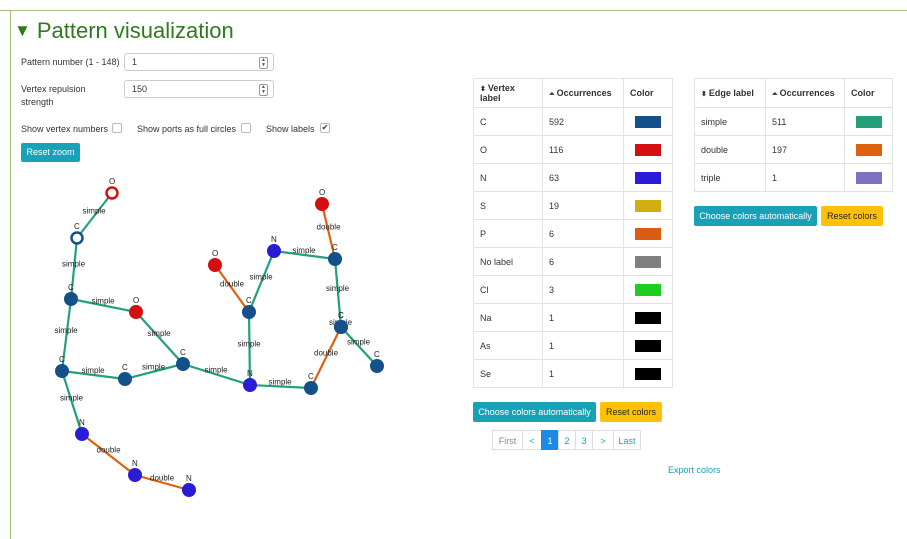 The height and width of the screenshot is (539, 907). I want to click on pager-page-3: 3, so click(584, 440).